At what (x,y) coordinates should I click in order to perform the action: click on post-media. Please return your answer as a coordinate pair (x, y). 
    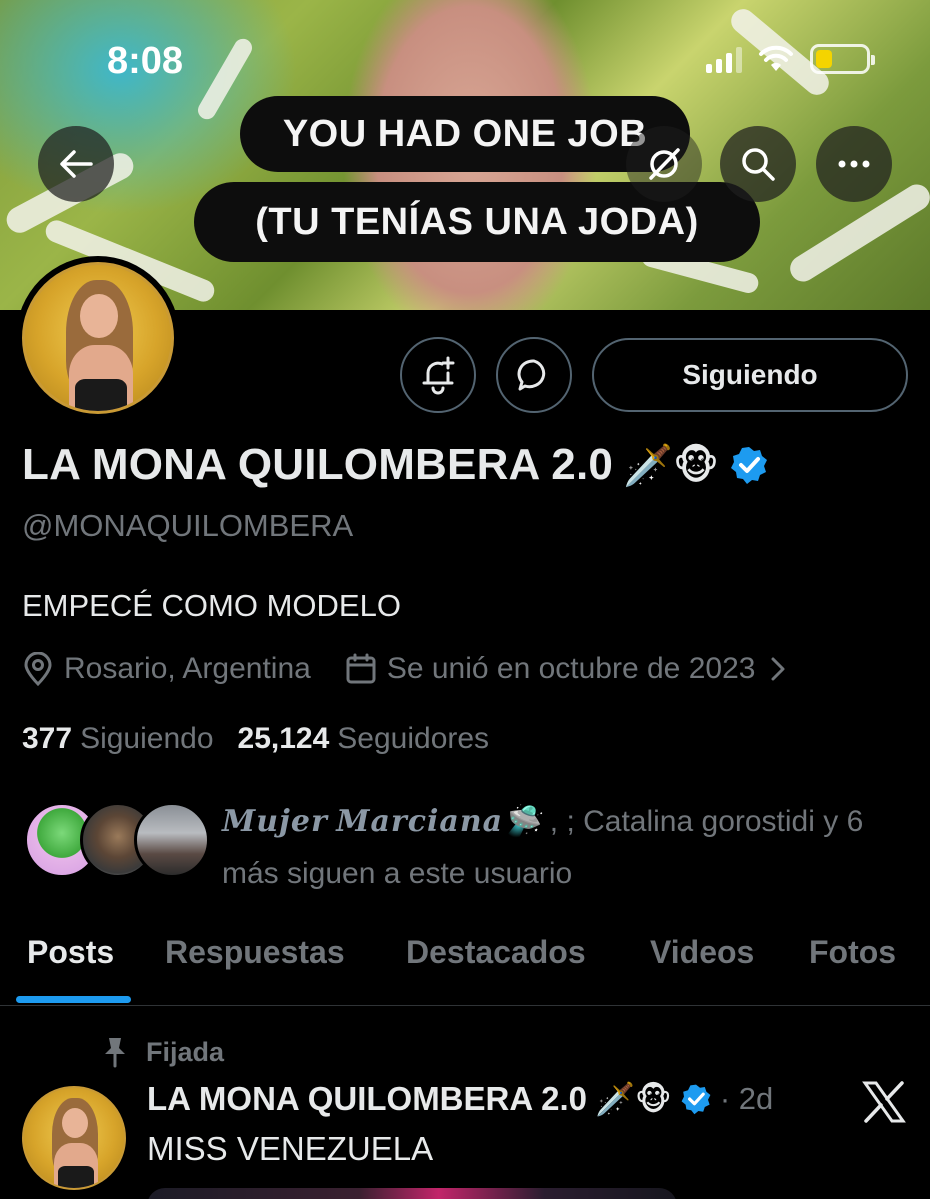
    Looking at the image, I should click on (412, 1193).